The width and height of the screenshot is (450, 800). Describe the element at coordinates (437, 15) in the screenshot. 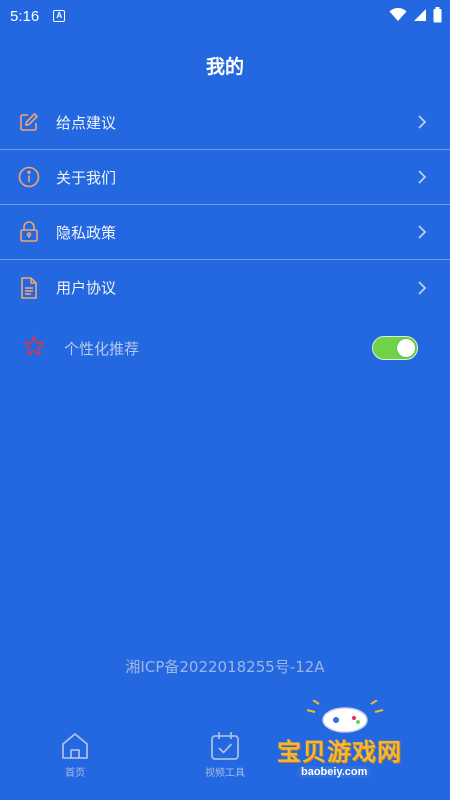

I see `battery-icon` at that location.